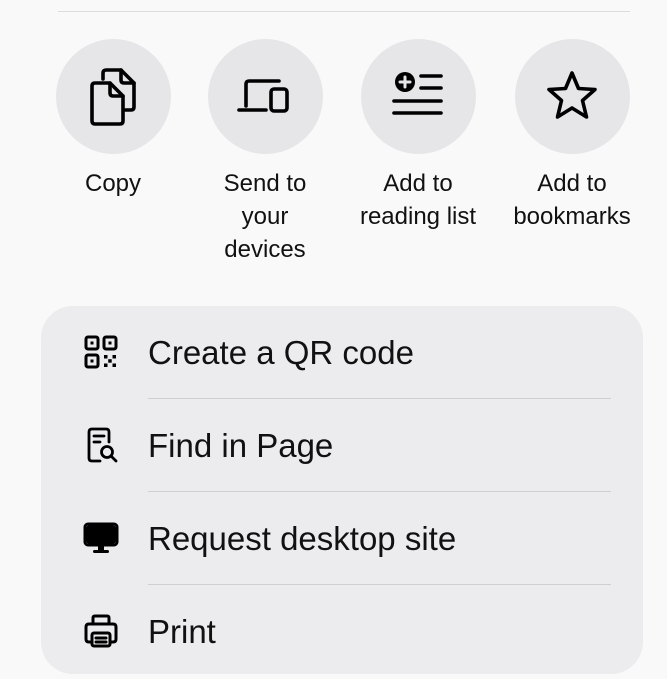 This screenshot has width=667, height=679. What do you see at coordinates (417, 93) in the screenshot?
I see `add-to-reading-list-icon` at bounding box center [417, 93].